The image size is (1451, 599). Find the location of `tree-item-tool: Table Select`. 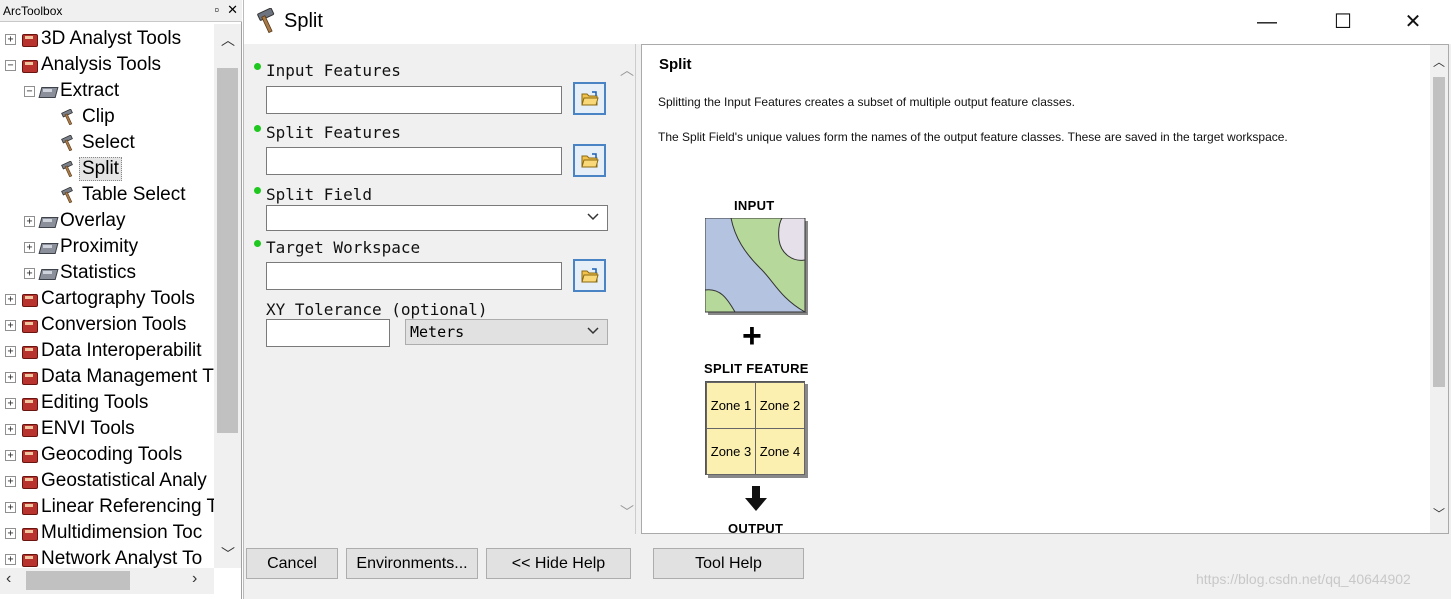

tree-item-tool: Table Select is located at coordinates (123, 195).